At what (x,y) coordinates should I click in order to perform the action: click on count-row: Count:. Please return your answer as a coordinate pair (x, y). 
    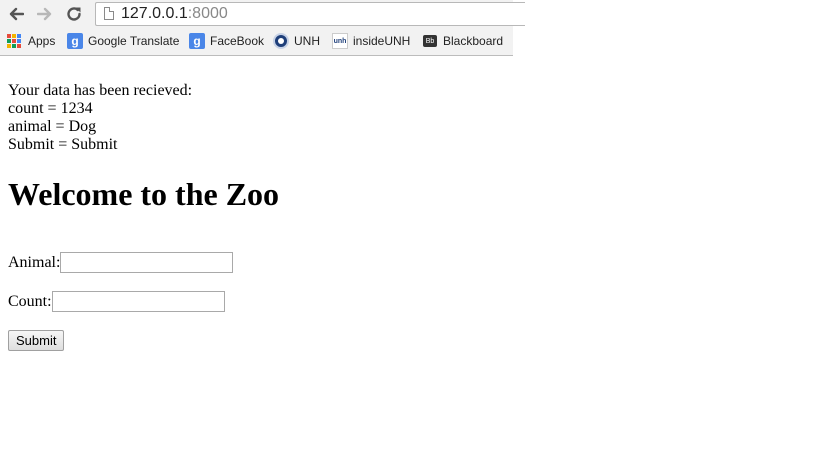
    Looking at the image, I should click on (116, 301).